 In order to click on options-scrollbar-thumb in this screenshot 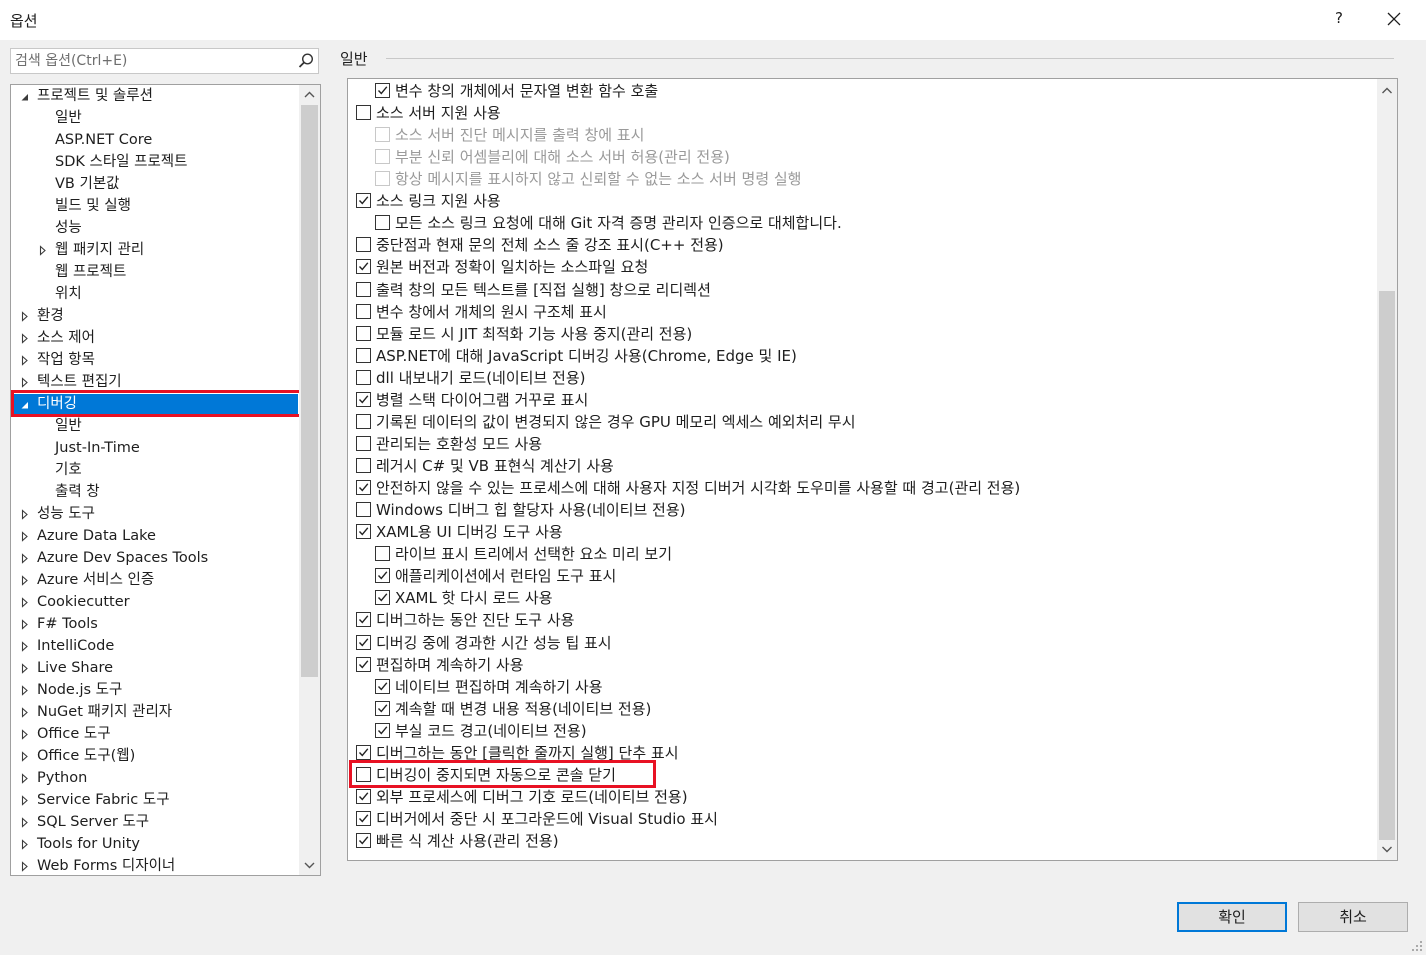, I will do `click(1387, 565)`.